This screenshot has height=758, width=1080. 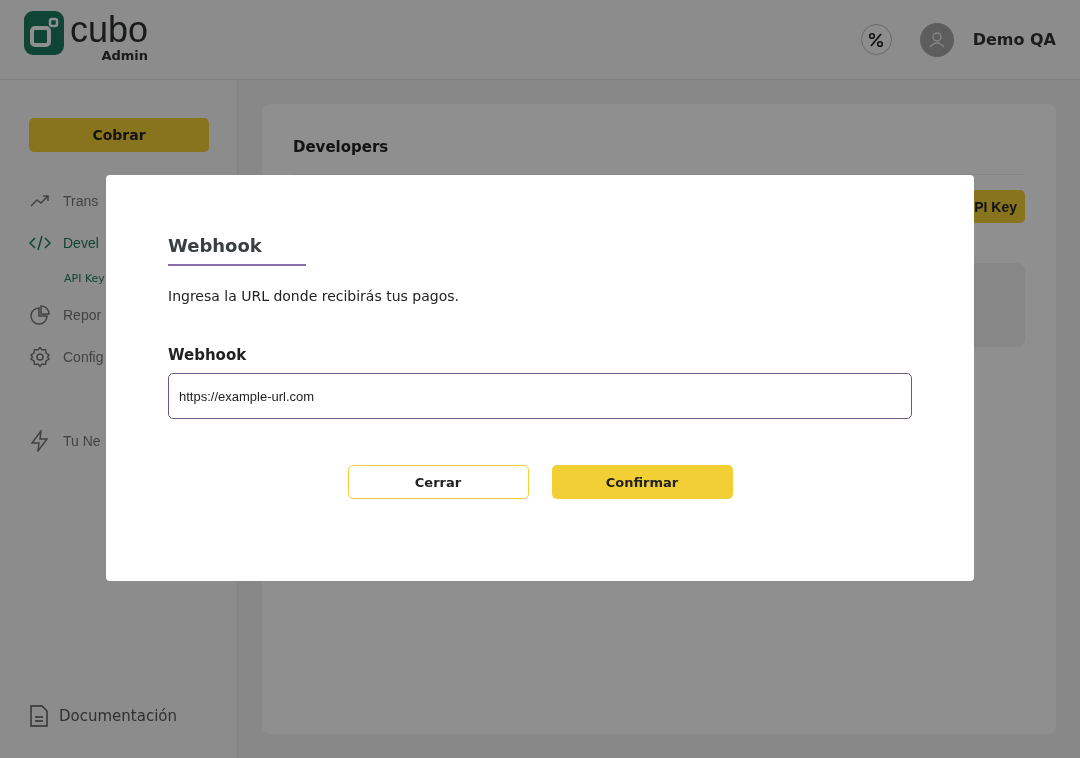 What do you see at coordinates (40, 357) in the screenshot?
I see `gear-icon` at bounding box center [40, 357].